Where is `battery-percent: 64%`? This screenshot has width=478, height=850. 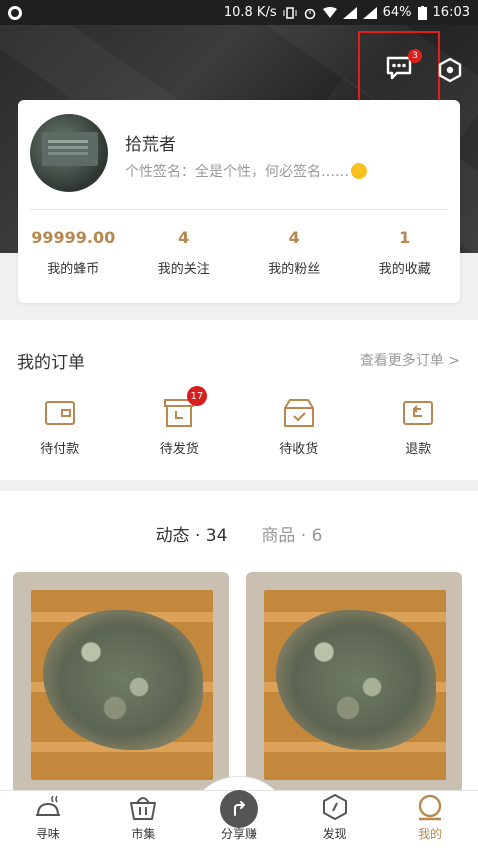
battery-percent: 64% is located at coordinates (397, 12).